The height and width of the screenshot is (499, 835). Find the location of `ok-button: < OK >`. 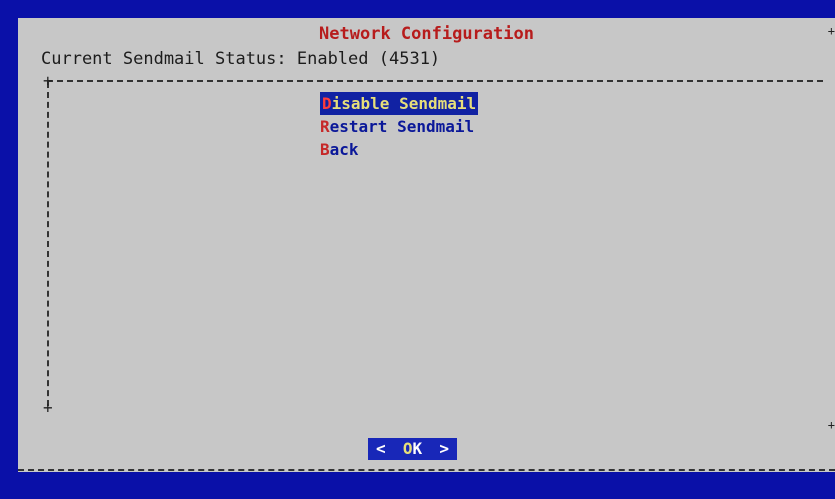

ok-button: < OK > is located at coordinates (412, 449).